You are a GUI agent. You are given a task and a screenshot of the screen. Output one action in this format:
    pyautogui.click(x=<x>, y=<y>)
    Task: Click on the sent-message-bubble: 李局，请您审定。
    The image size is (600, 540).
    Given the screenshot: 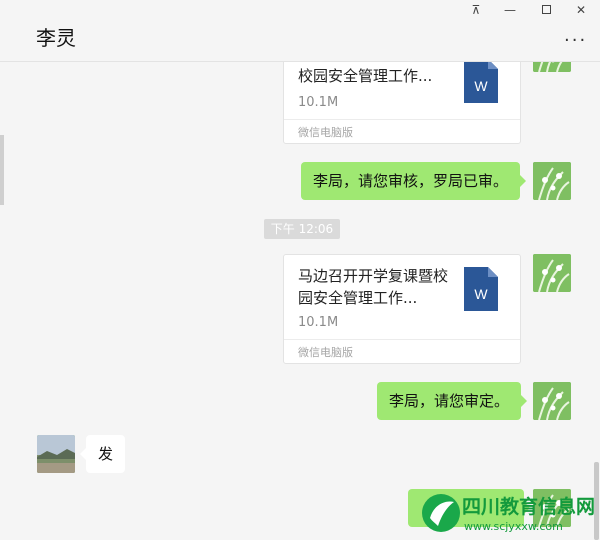 What is the action you would take?
    pyautogui.click(x=452, y=401)
    